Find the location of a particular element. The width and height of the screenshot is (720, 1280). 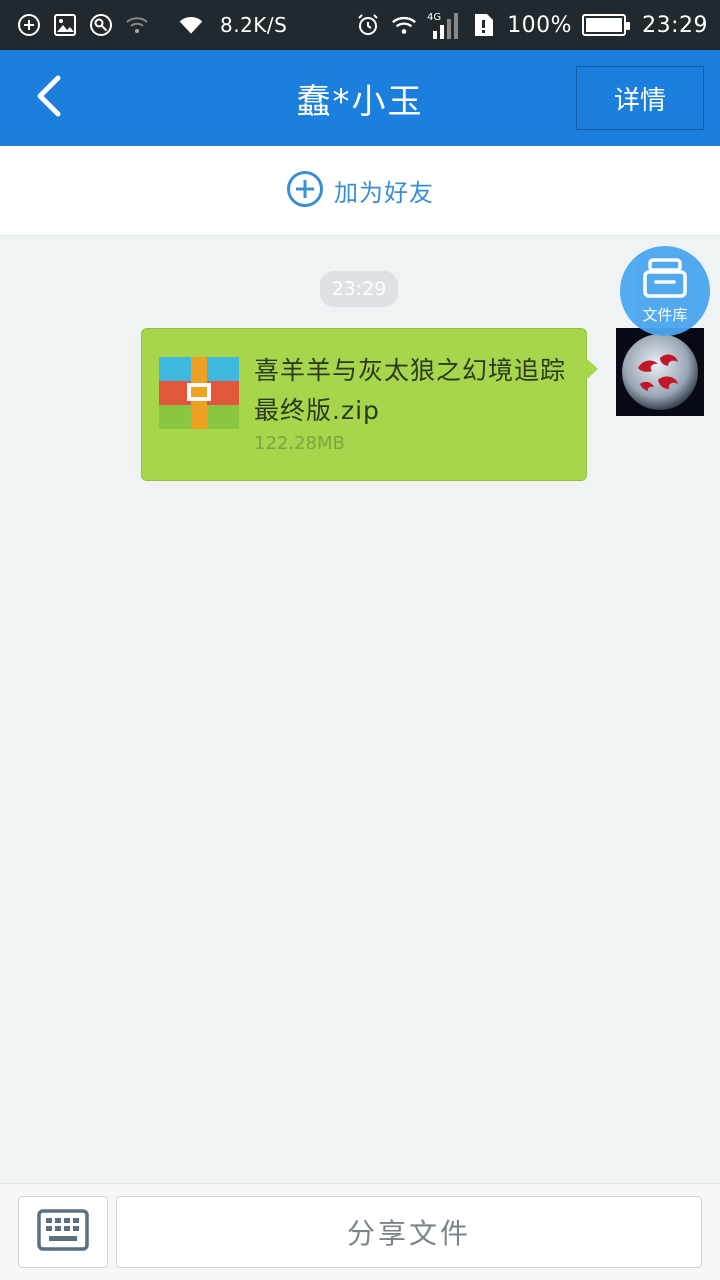

page-title: 蠢*小玉 is located at coordinates (360, 101).